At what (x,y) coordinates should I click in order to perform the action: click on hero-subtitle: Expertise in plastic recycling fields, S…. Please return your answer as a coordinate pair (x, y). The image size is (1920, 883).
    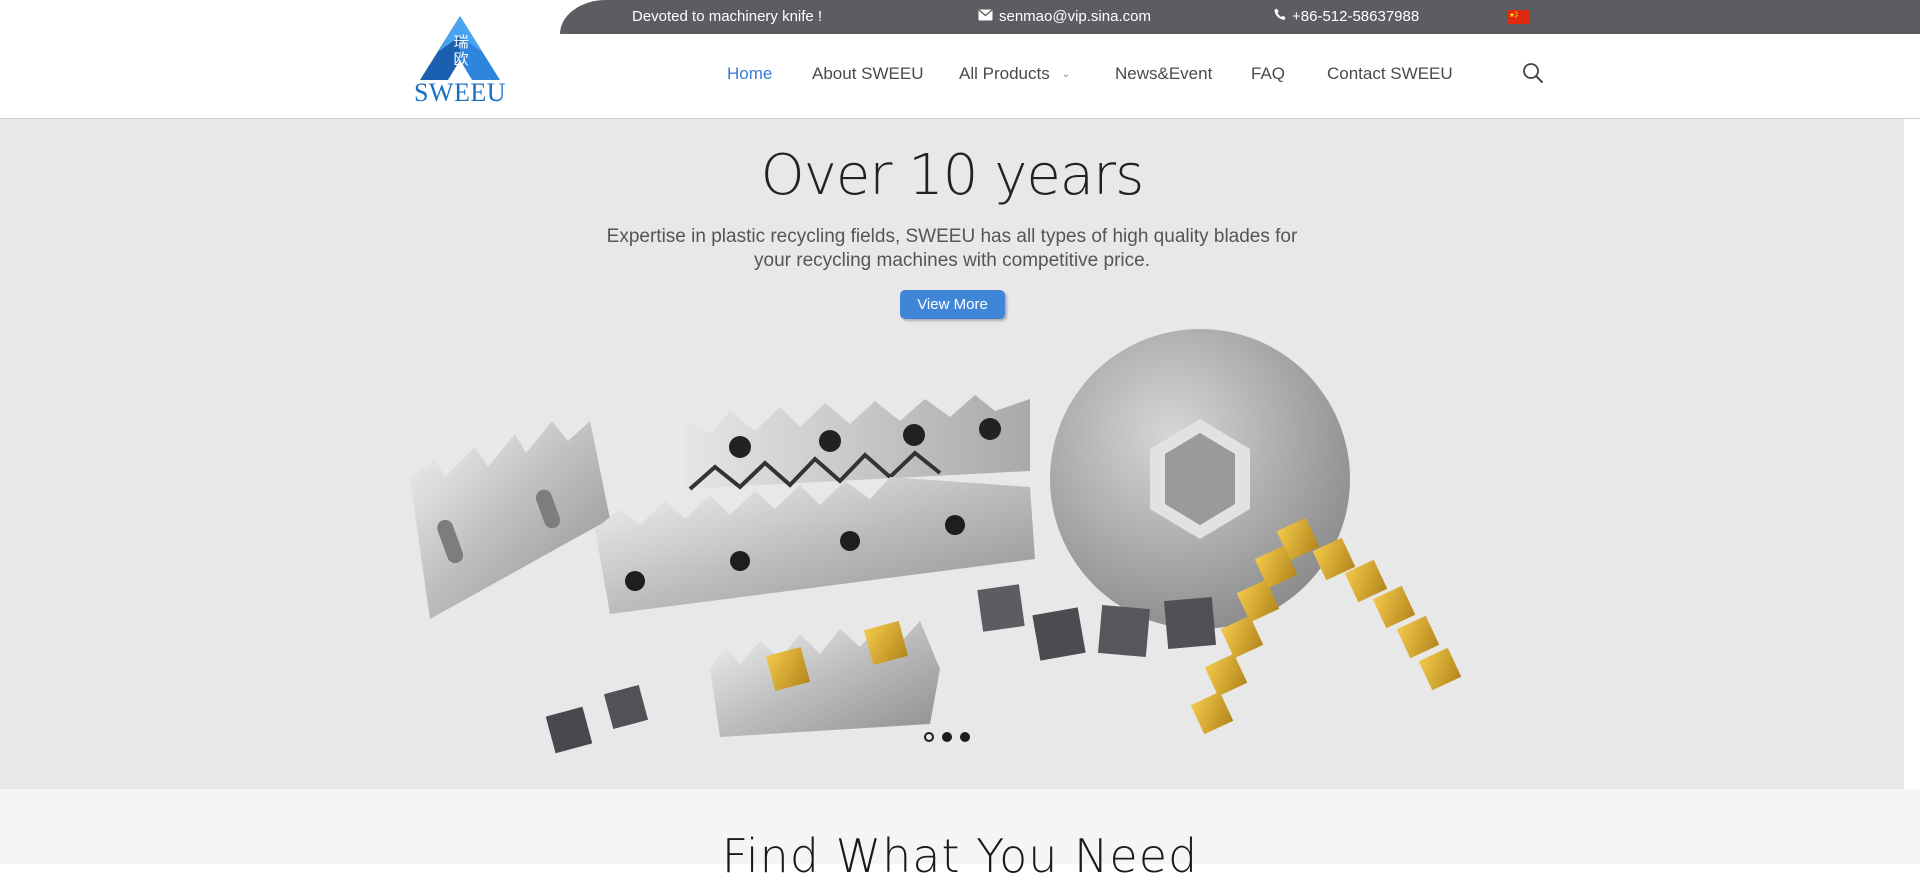
    Looking at the image, I should click on (952, 248).